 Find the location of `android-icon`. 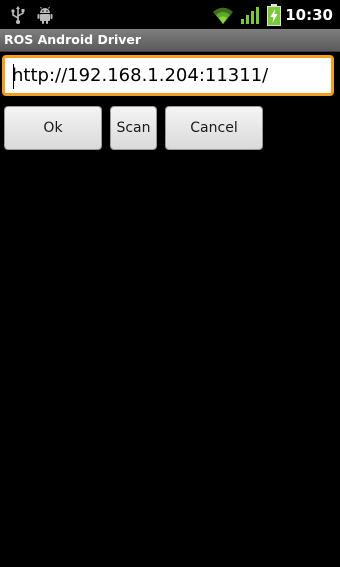

android-icon is located at coordinates (45, 15).